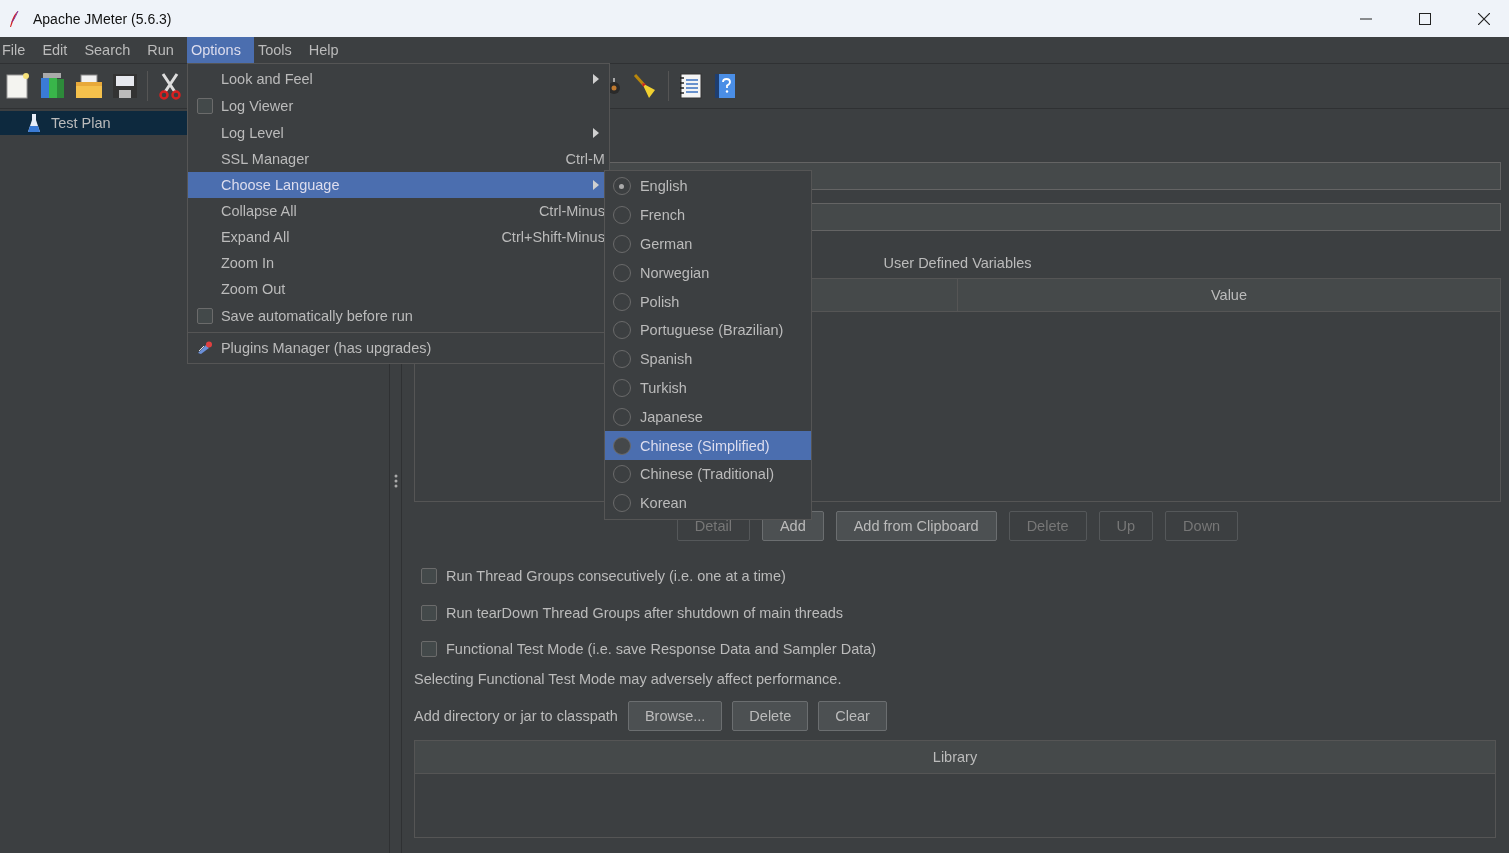 The image size is (1509, 853). What do you see at coordinates (102, 18) in the screenshot?
I see `window-title: Apache JMeter (5.6.3)` at bounding box center [102, 18].